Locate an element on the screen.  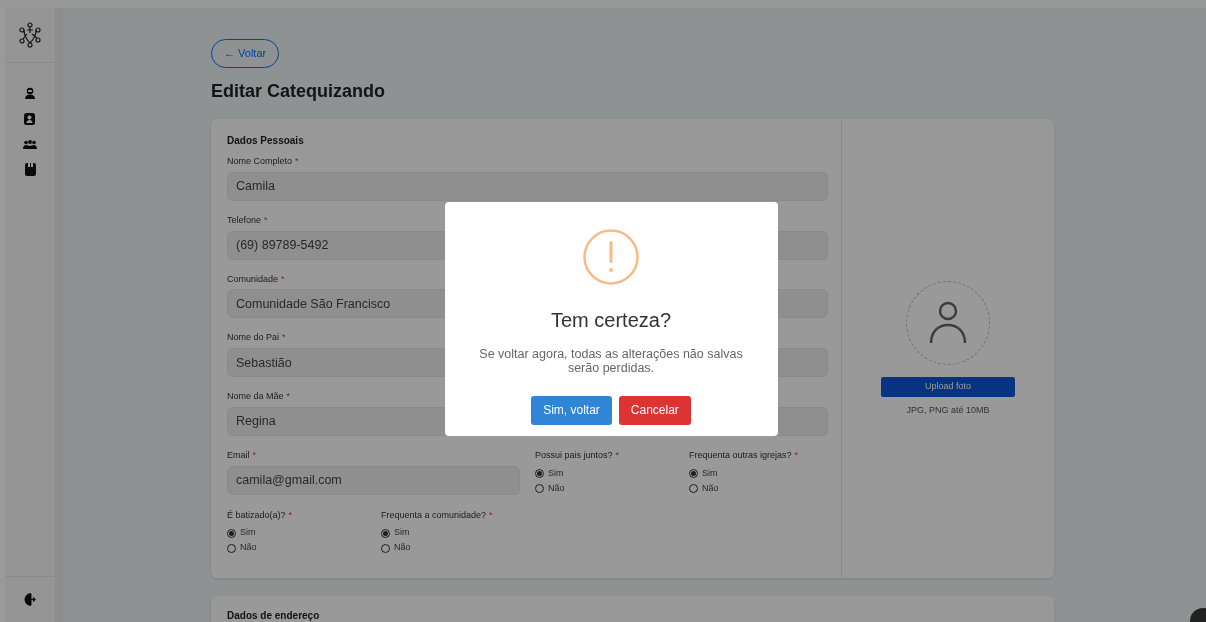
section-title: Dados Pessoais is located at coordinates (266, 141).